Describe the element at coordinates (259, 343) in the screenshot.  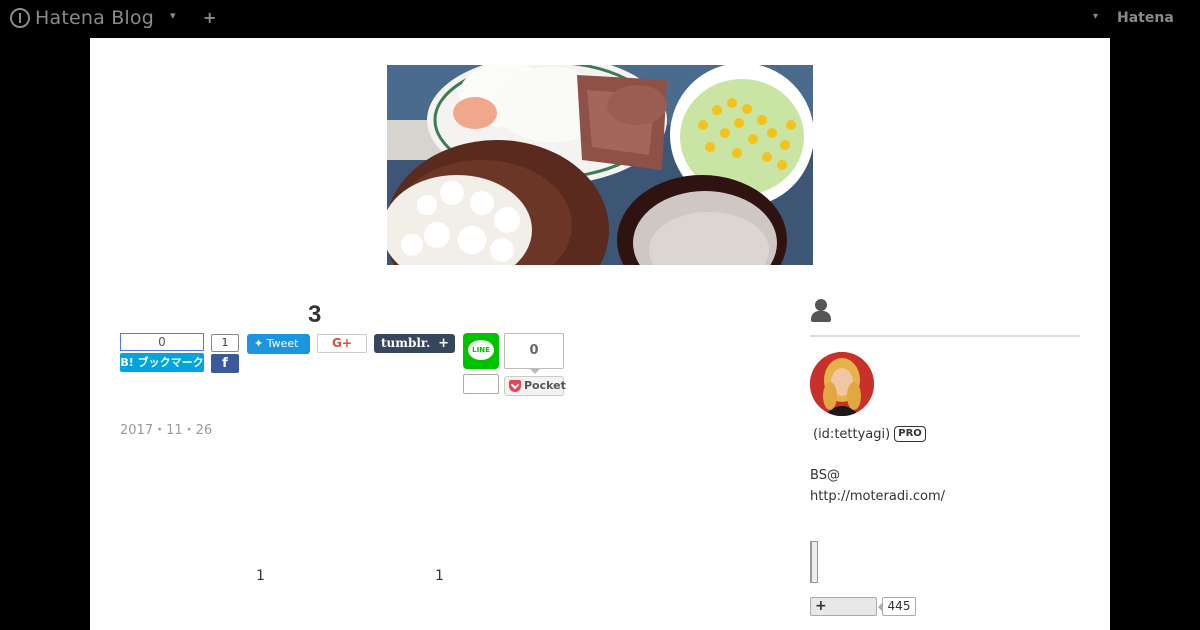
I see `twitter-bird-icon: ✦` at that location.